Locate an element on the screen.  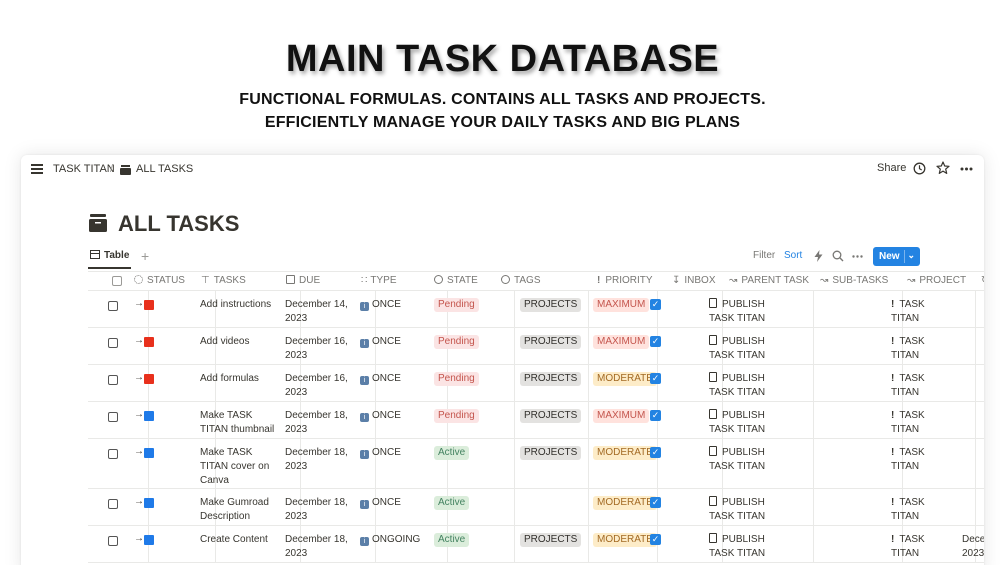
share-button: Share is located at coordinates (891, 168).